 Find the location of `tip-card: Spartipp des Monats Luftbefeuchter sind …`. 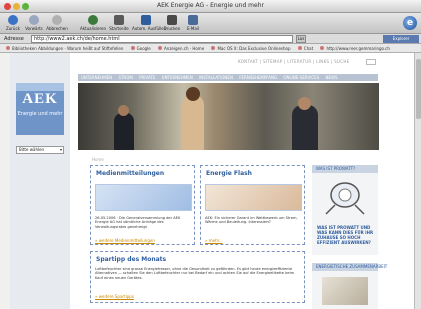

tip-card: Spartipp des Monats Luftbefeuchter sind … is located at coordinates (197, 277).